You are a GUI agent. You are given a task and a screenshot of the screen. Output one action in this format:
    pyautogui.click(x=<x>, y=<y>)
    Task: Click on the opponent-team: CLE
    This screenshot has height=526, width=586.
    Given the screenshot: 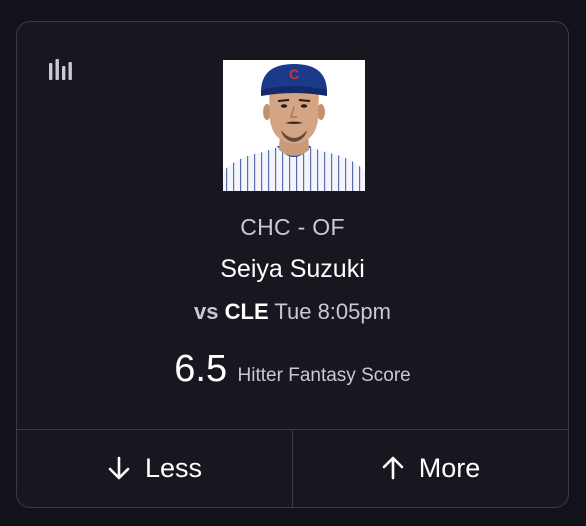 What is the action you would take?
    pyautogui.click(x=246, y=311)
    